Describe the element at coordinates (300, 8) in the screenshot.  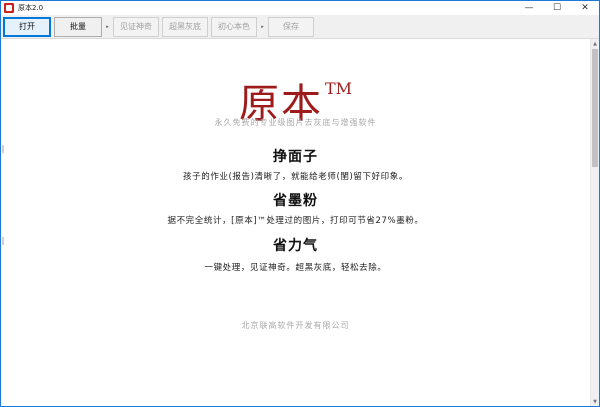
I see `title-bar: 原本2.0 — ☐ ✕` at that location.